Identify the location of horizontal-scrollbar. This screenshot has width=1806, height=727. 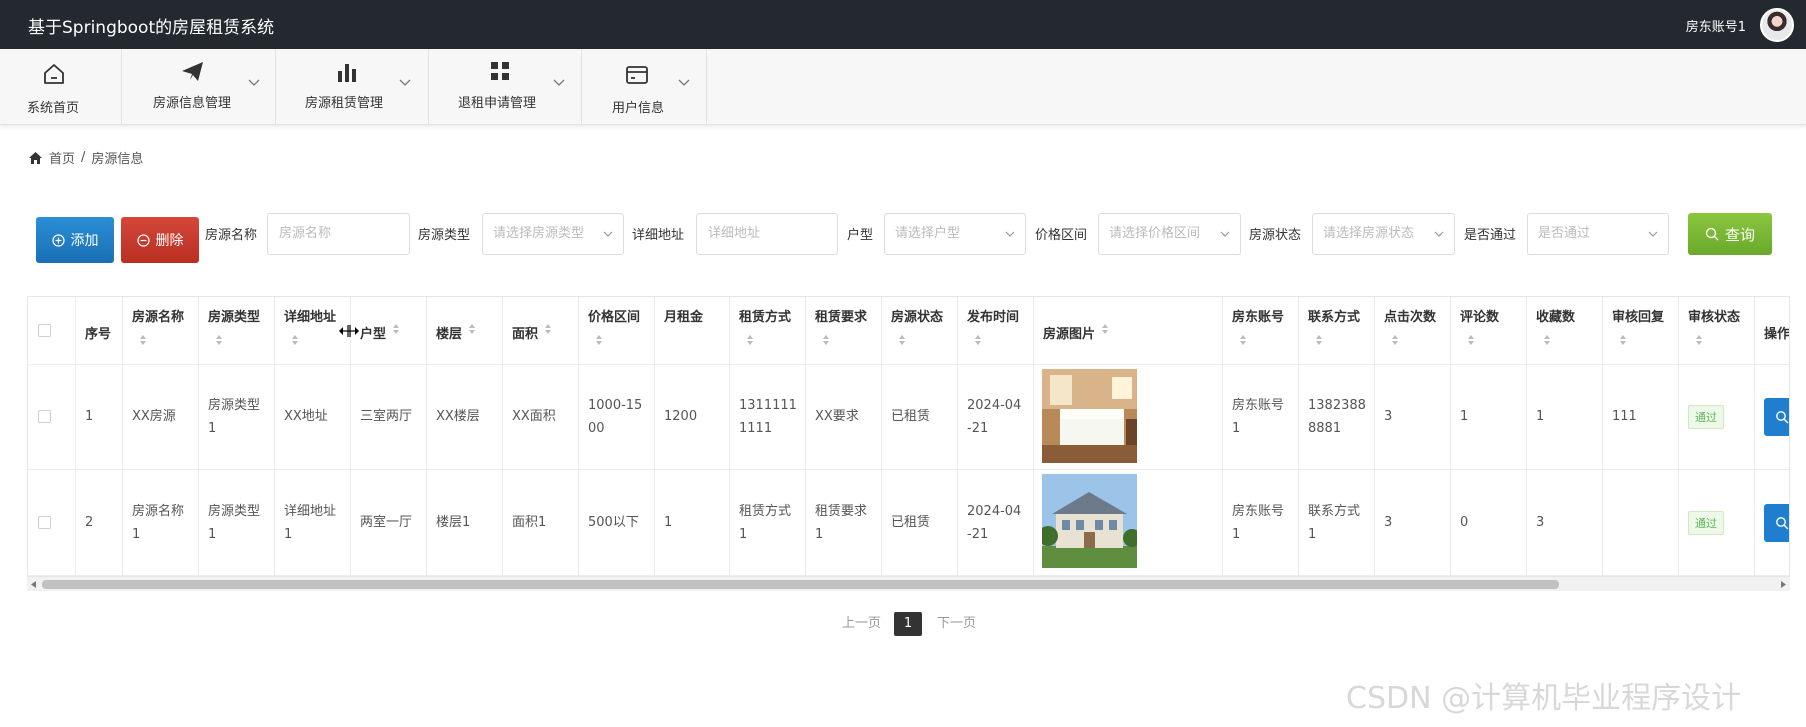
(908, 583).